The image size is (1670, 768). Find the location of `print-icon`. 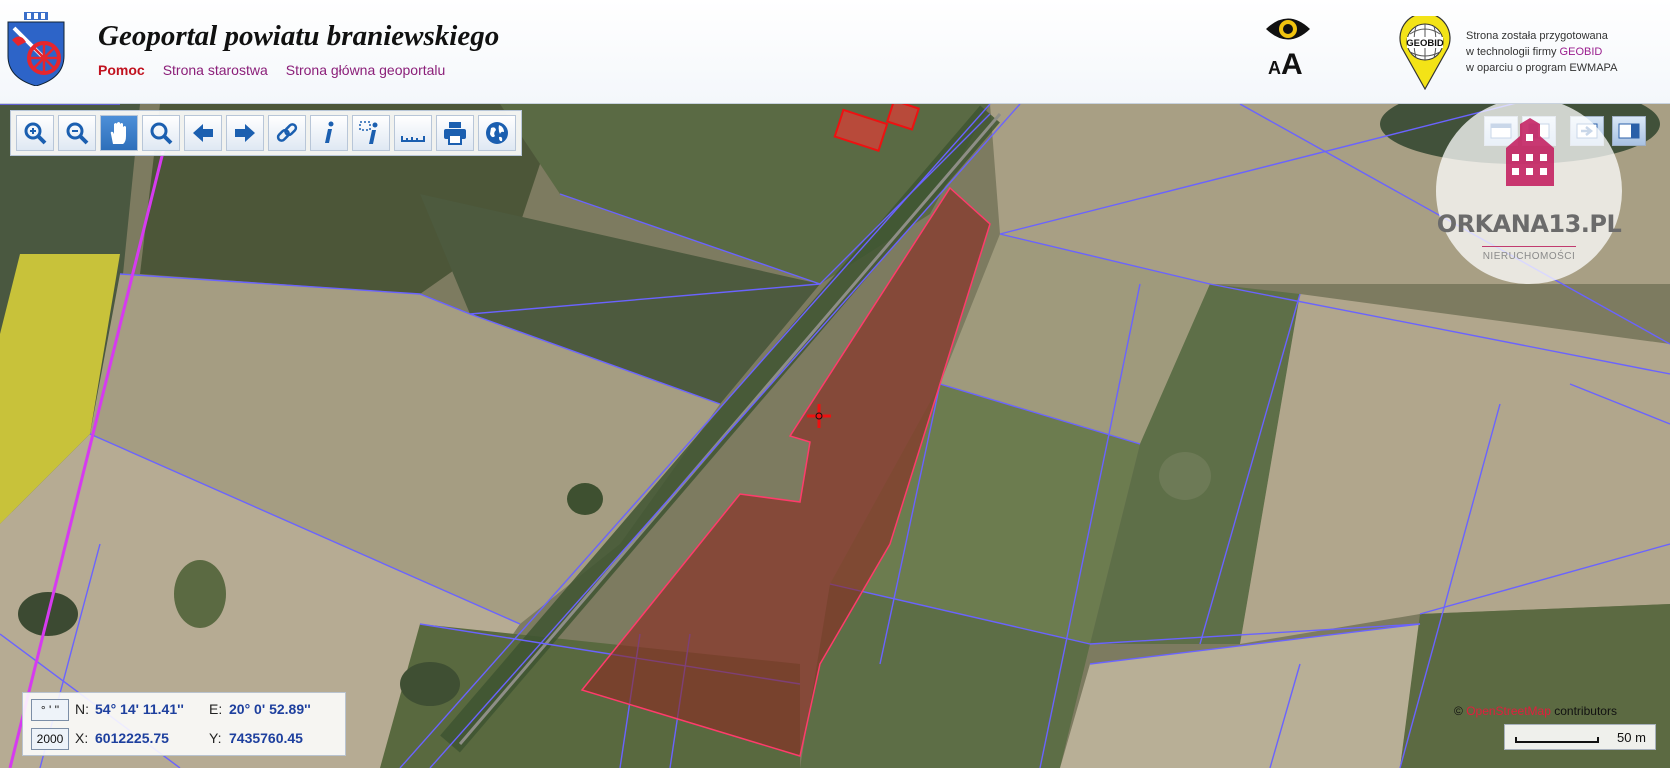

print-icon is located at coordinates (455, 133).